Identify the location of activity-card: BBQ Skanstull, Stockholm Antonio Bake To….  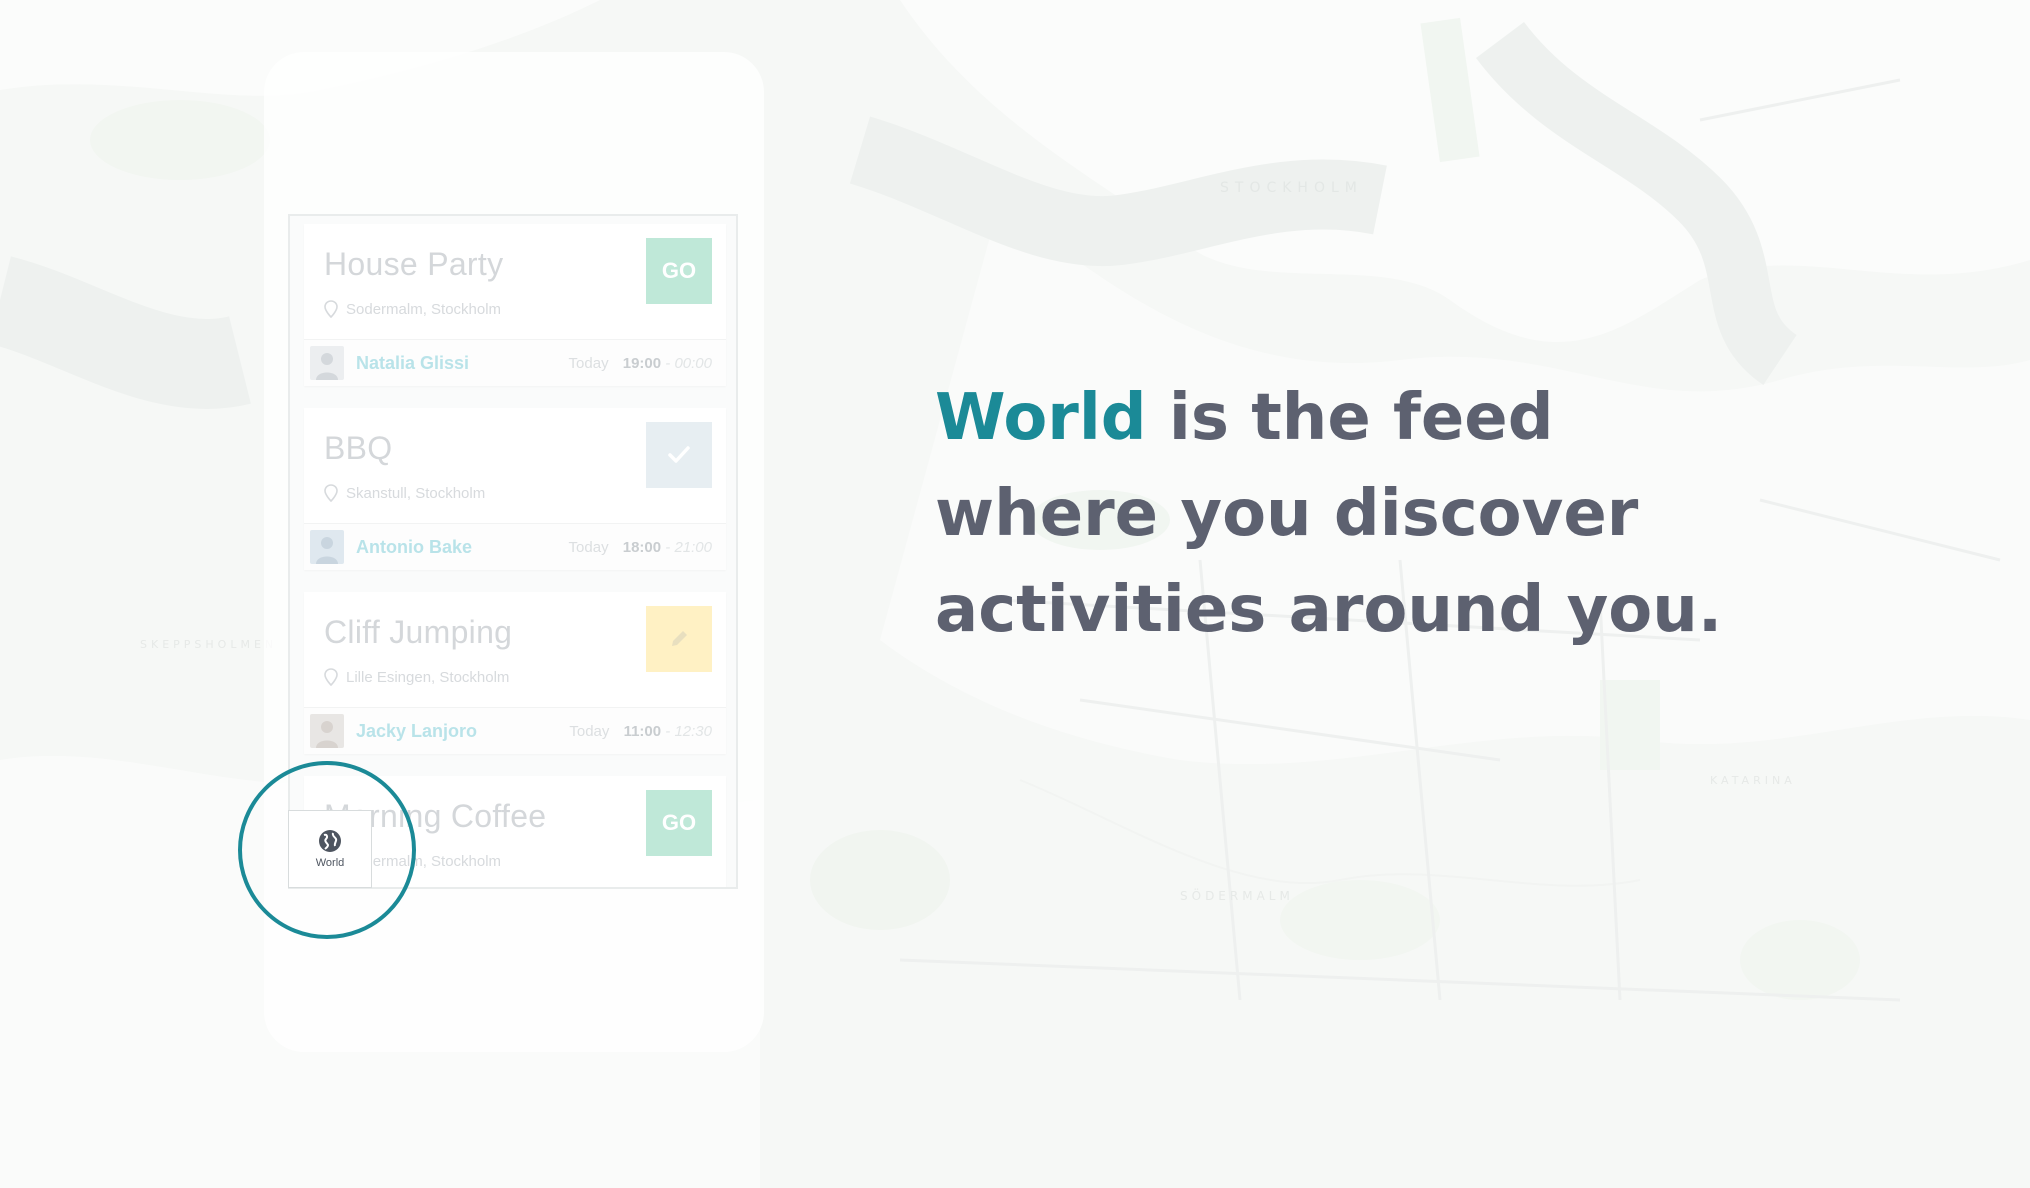
(515, 489).